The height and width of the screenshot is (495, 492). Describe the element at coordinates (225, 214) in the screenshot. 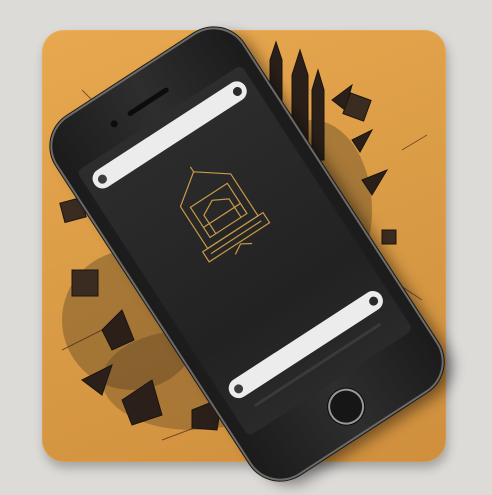

I see `ornate-building-icon` at that location.